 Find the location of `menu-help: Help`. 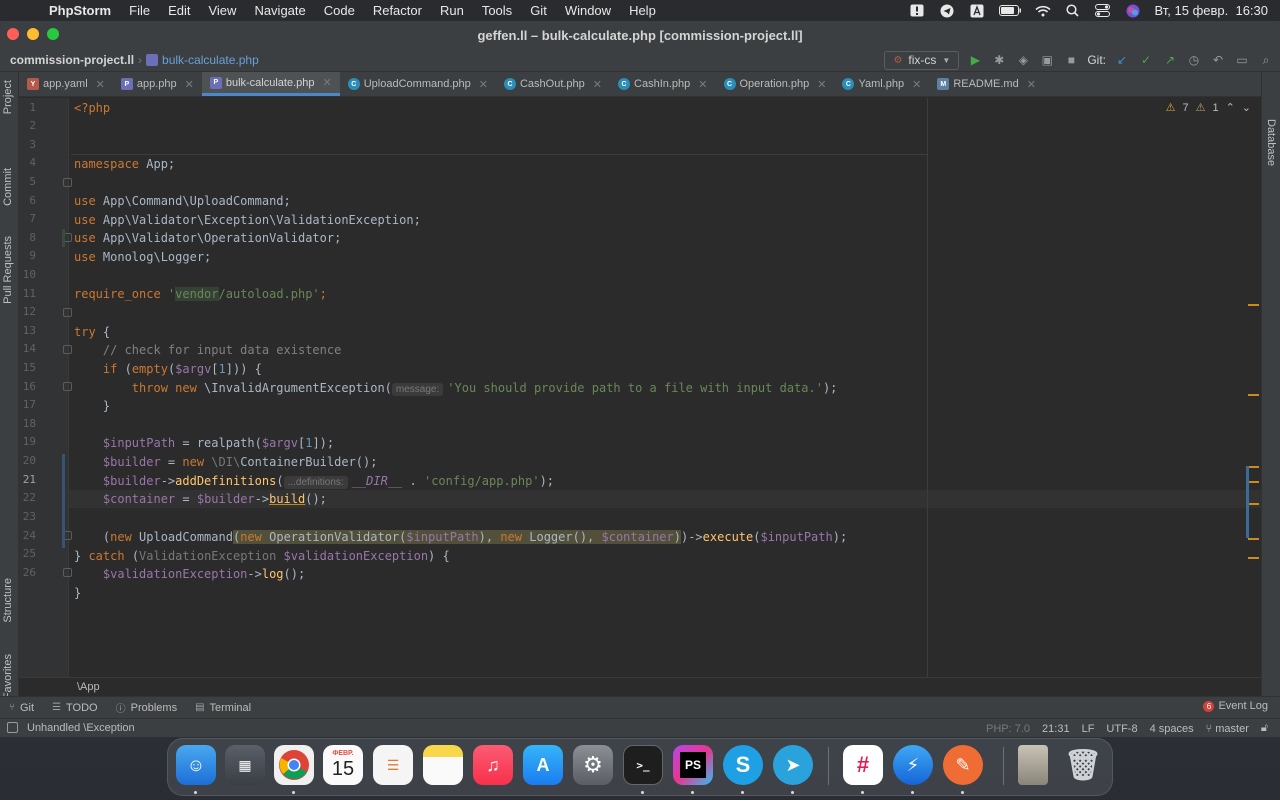

menu-help: Help is located at coordinates (642, 10).